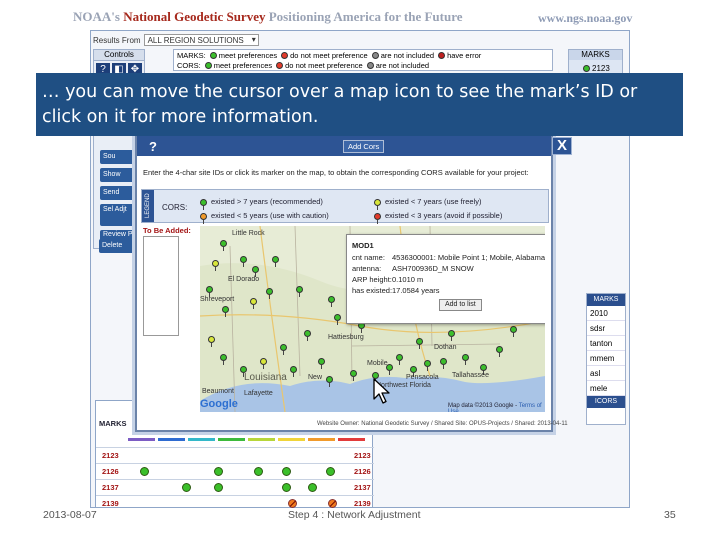 The height and width of the screenshot is (540, 720). What do you see at coordinates (362, 487) in the screenshot?
I see `row-id-right: 2137` at bounding box center [362, 487].